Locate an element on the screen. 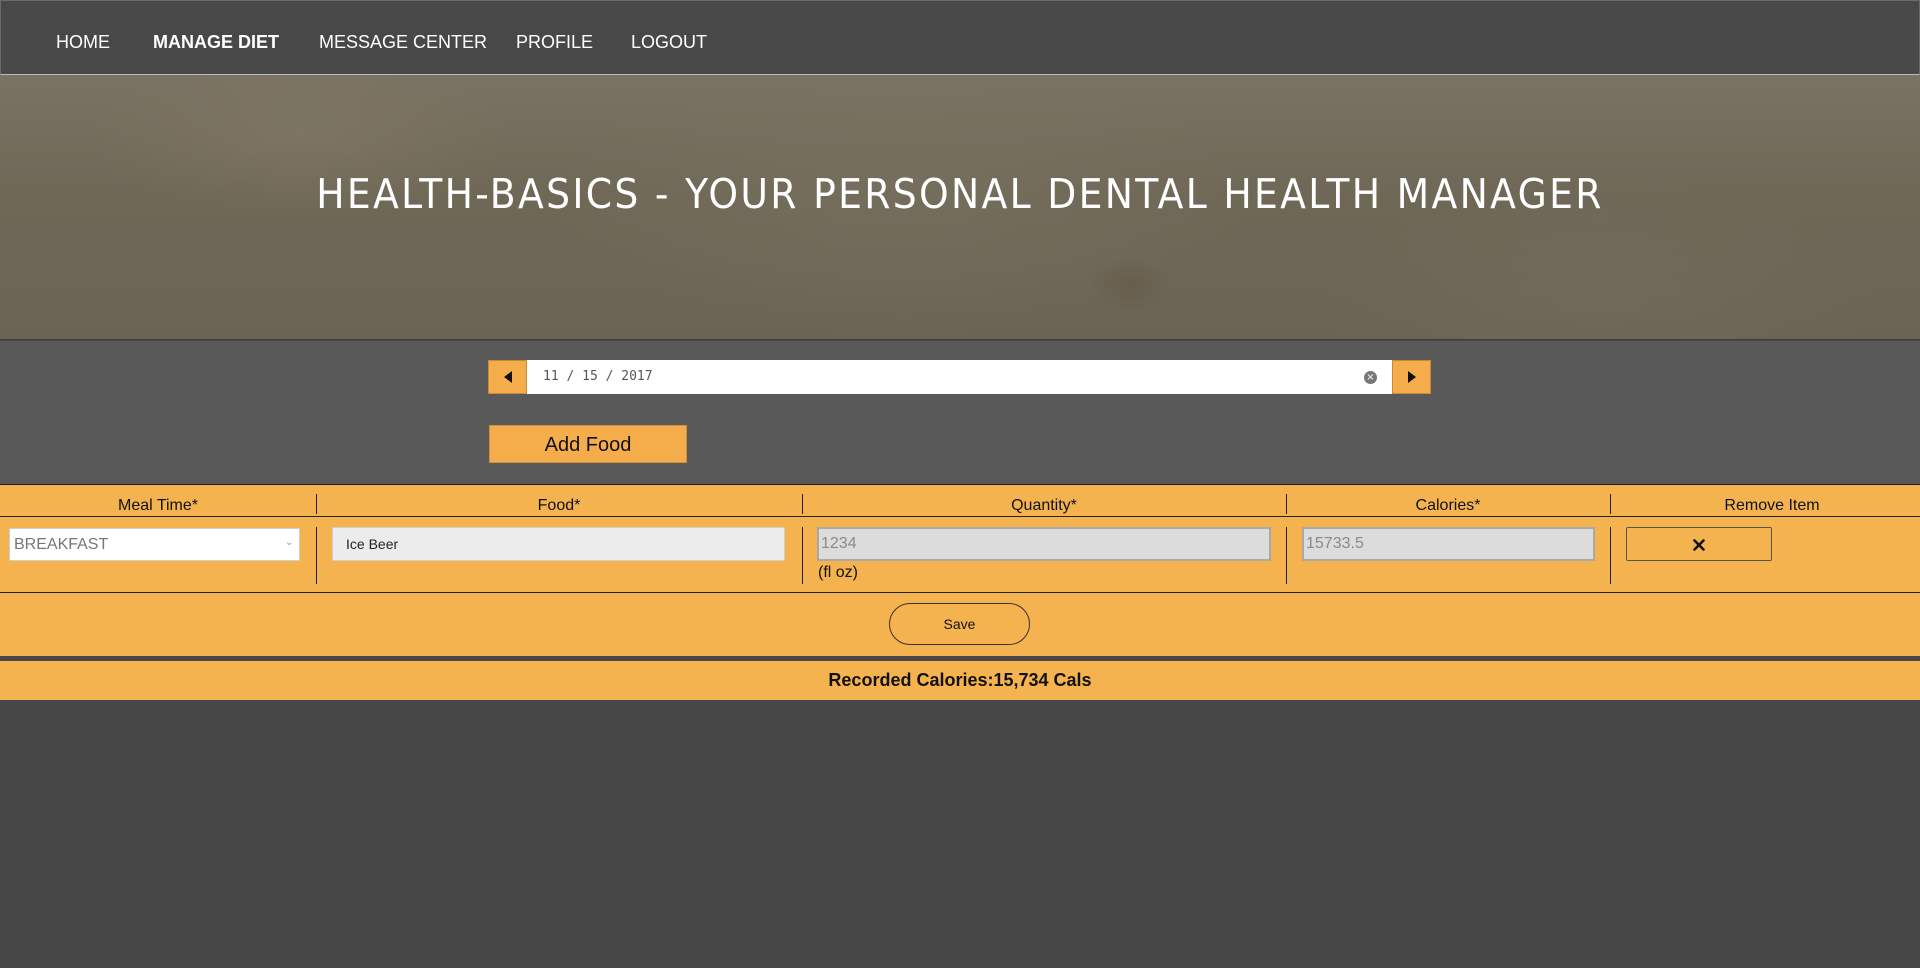 The height and width of the screenshot is (968, 1920). quantity-input: 1234 is located at coordinates (1044, 544).